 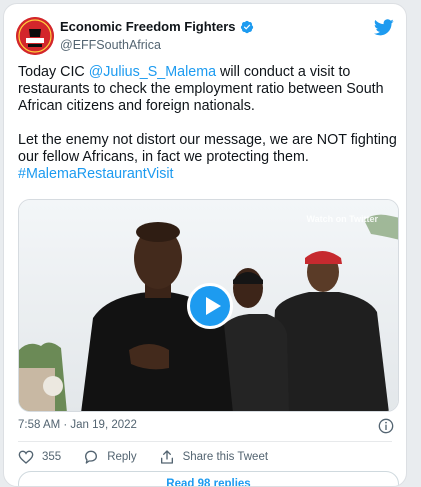 I want to click on reply-button: Reply, so click(x=110, y=457).